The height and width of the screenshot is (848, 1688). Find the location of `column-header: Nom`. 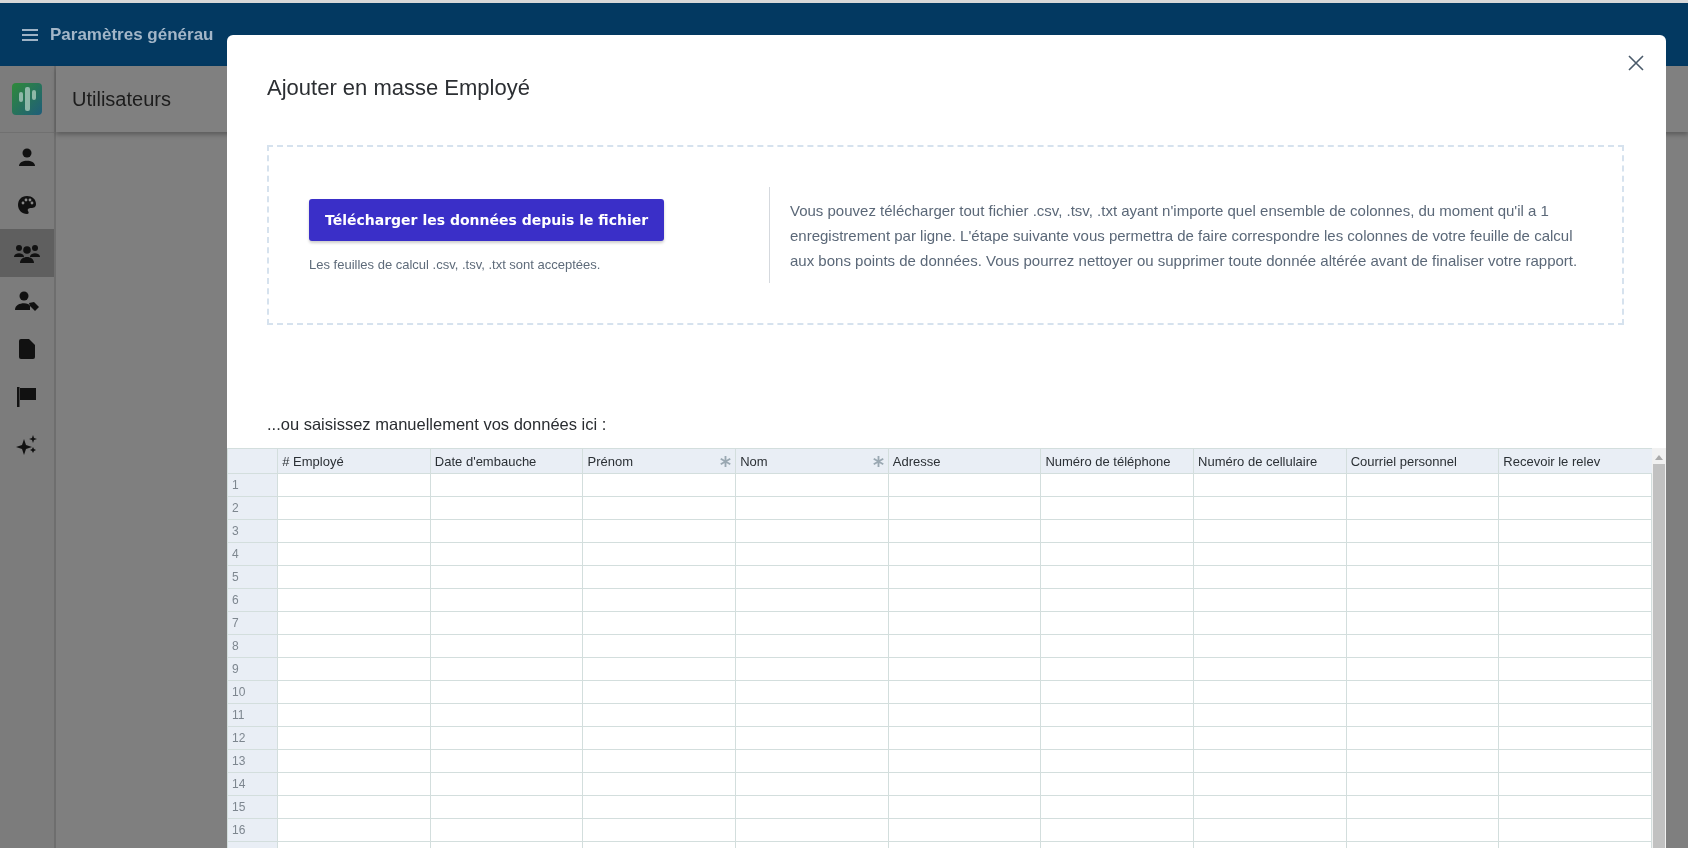

column-header: Nom is located at coordinates (812, 461).